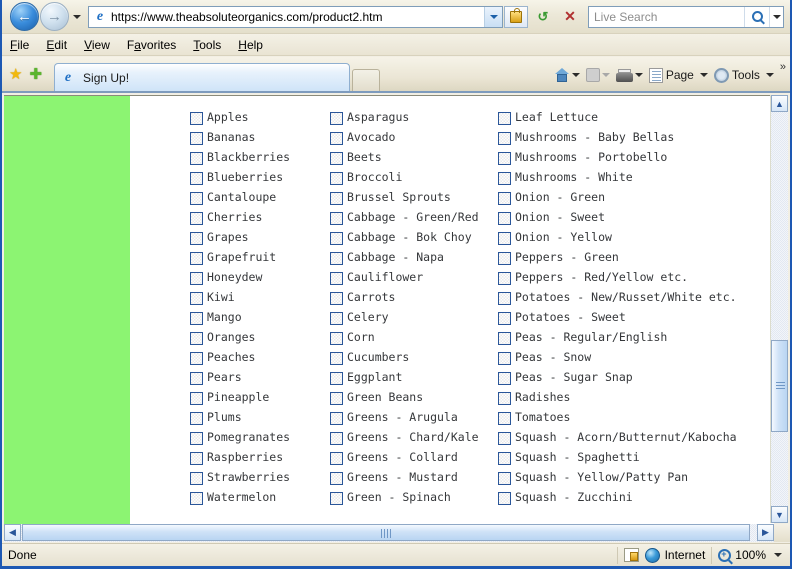 The width and height of the screenshot is (792, 569). Describe the element at coordinates (617, 458) in the screenshot. I see `checkbox-row: Squash - Spaghetti` at that location.